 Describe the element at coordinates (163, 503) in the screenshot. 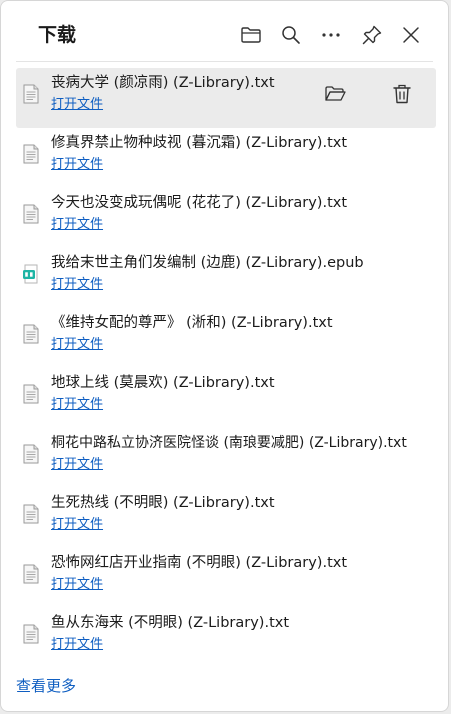

I see `file-name: 生死热线 (不明眼) (Z-Library).txt` at that location.